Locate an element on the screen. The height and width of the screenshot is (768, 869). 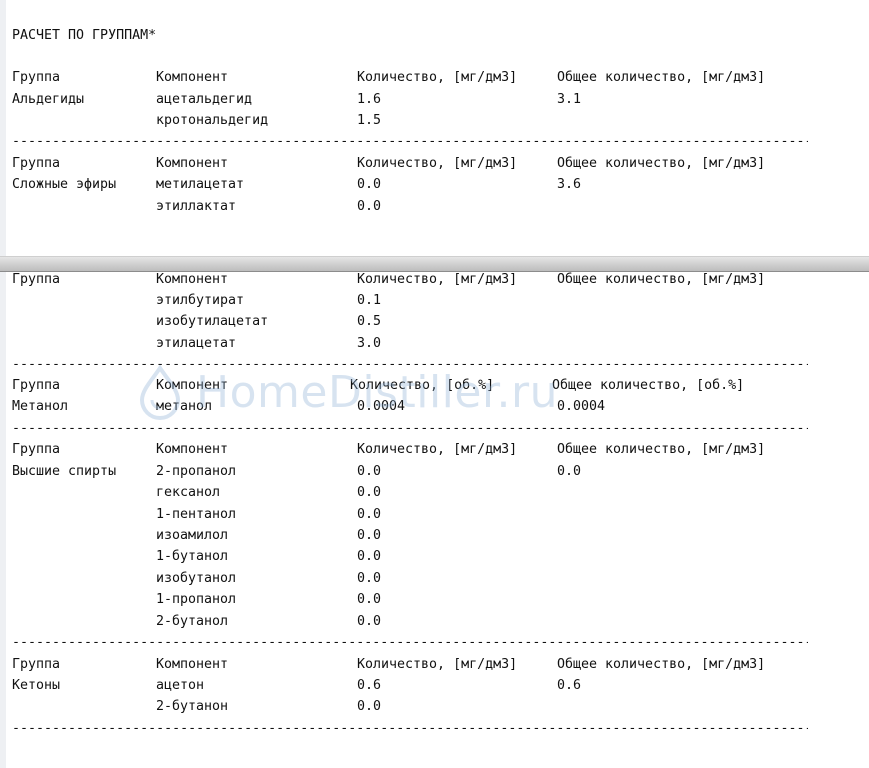
component-qty: 0.1 is located at coordinates (369, 300).